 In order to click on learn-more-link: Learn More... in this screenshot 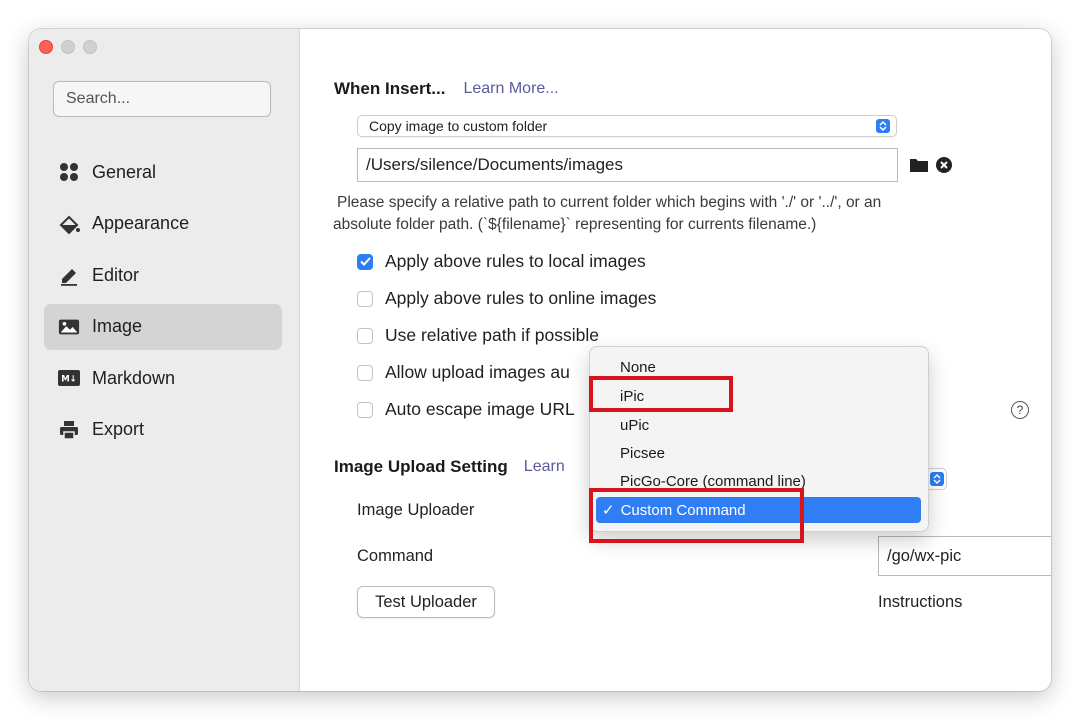, I will do `click(510, 89)`.